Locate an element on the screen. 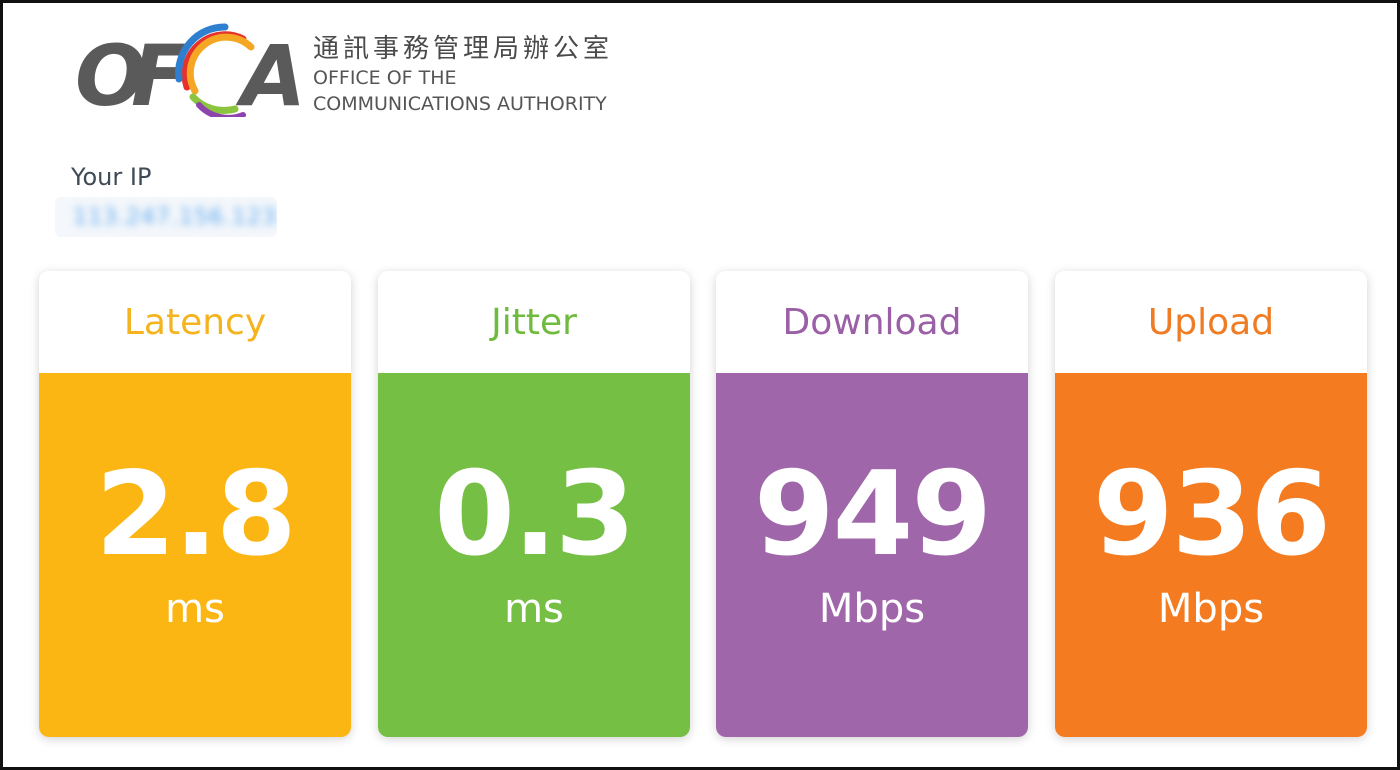  latency-title: Latency is located at coordinates (195, 322).